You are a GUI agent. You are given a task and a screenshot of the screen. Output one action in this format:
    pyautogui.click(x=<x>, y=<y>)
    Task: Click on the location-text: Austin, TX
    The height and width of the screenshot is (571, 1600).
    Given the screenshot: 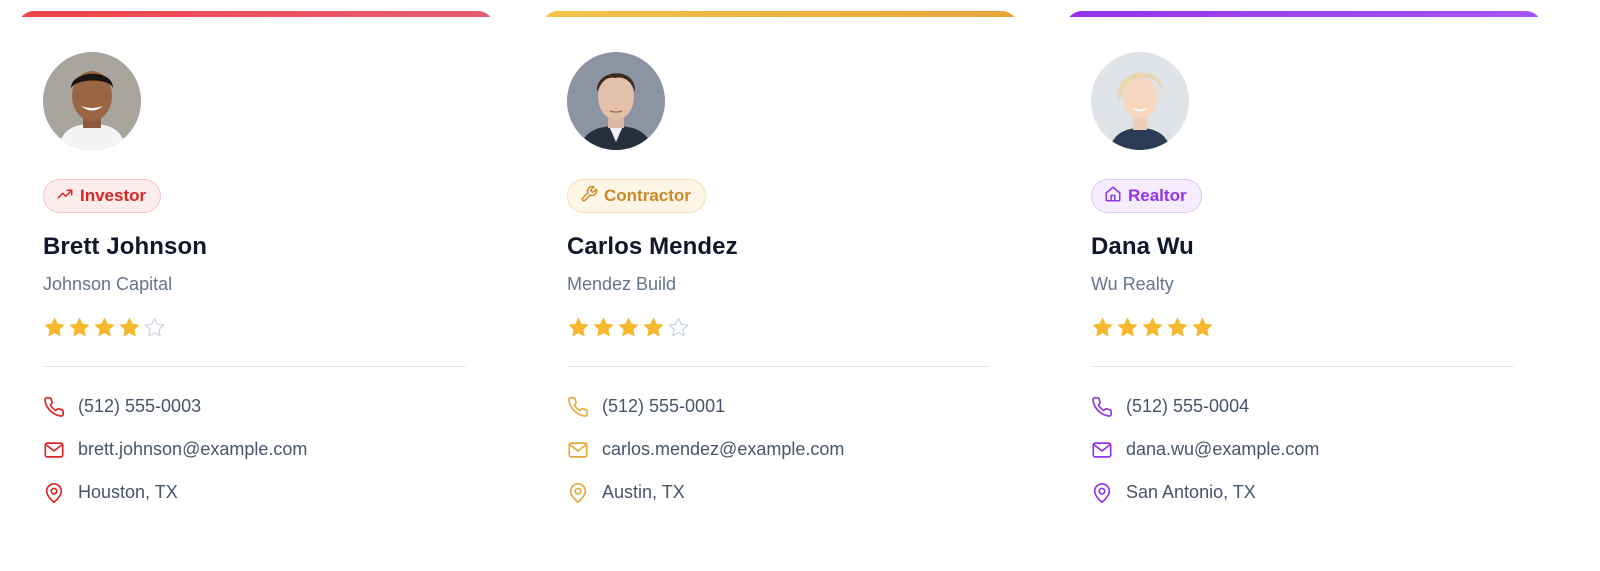 What is the action you would take?
    pyautogui.click(x=643, y=492)
    